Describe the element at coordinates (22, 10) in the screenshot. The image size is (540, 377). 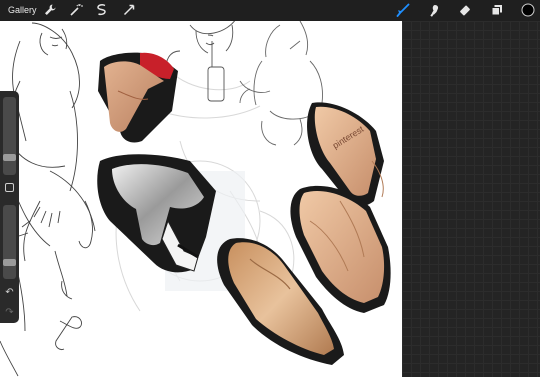
I see `gallery-button: Gallery` at that location.